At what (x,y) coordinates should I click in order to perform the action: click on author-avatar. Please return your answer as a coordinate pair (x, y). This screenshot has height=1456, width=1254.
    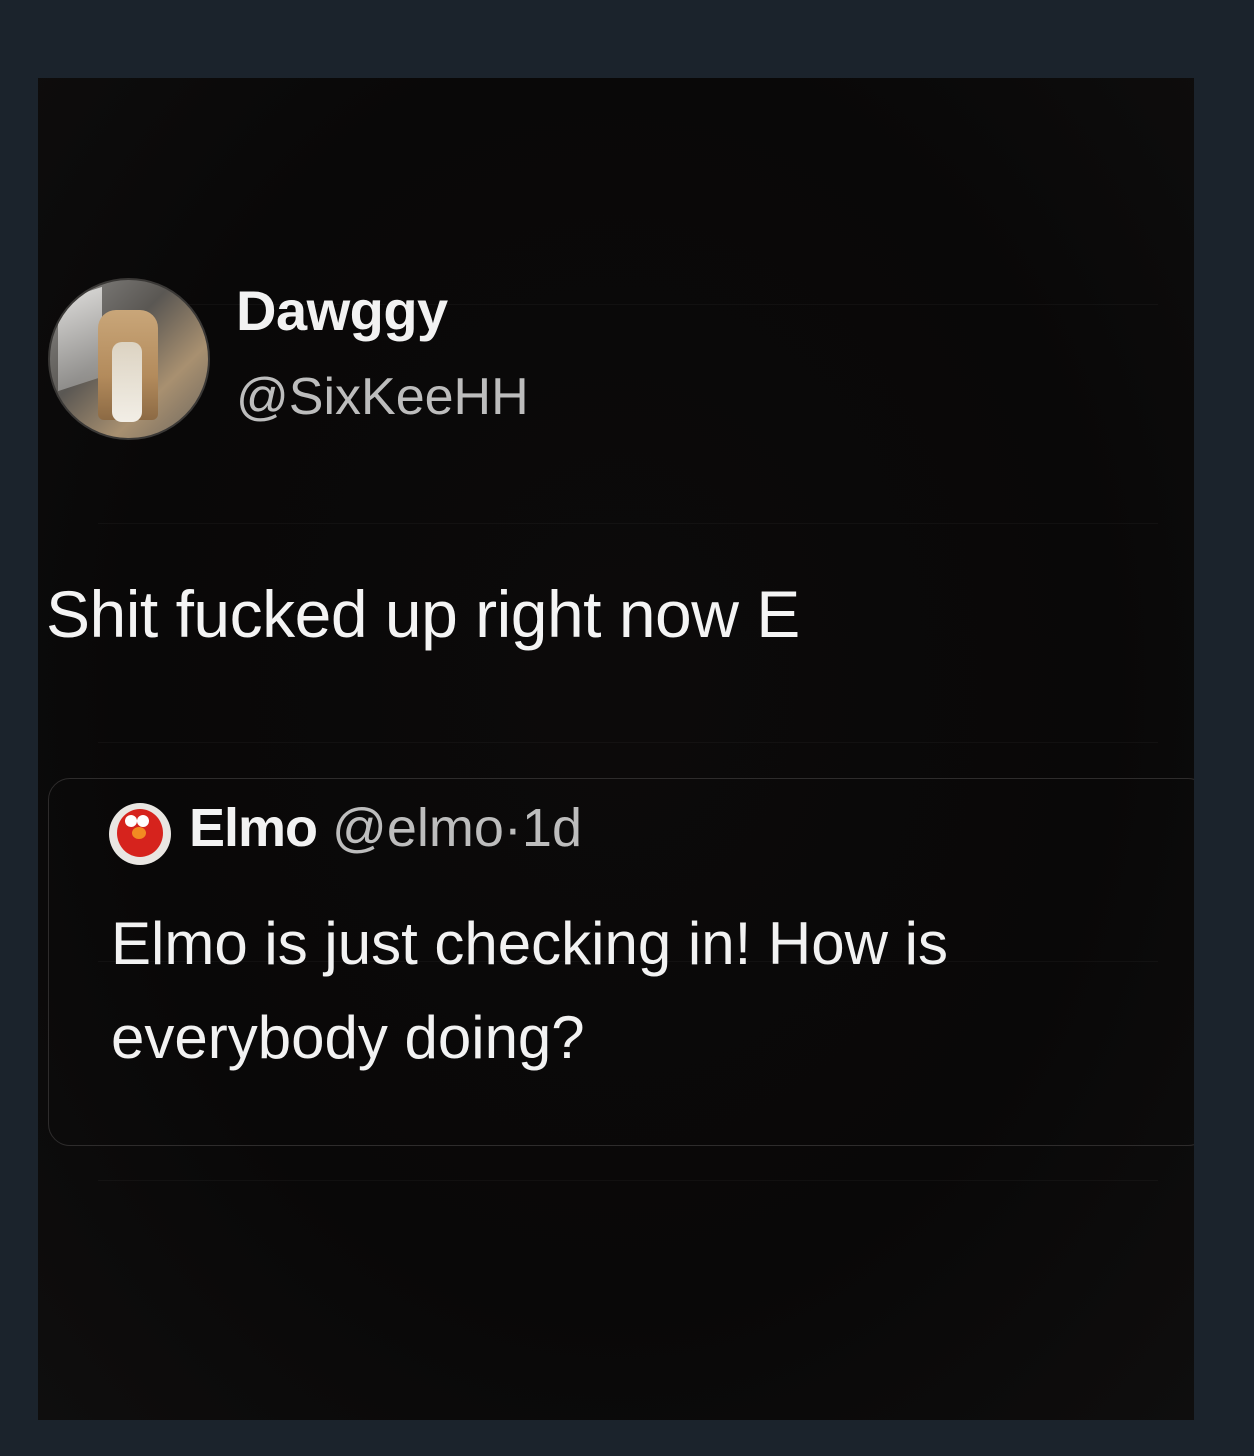
    Looking at the image, I should click on (129, 359).